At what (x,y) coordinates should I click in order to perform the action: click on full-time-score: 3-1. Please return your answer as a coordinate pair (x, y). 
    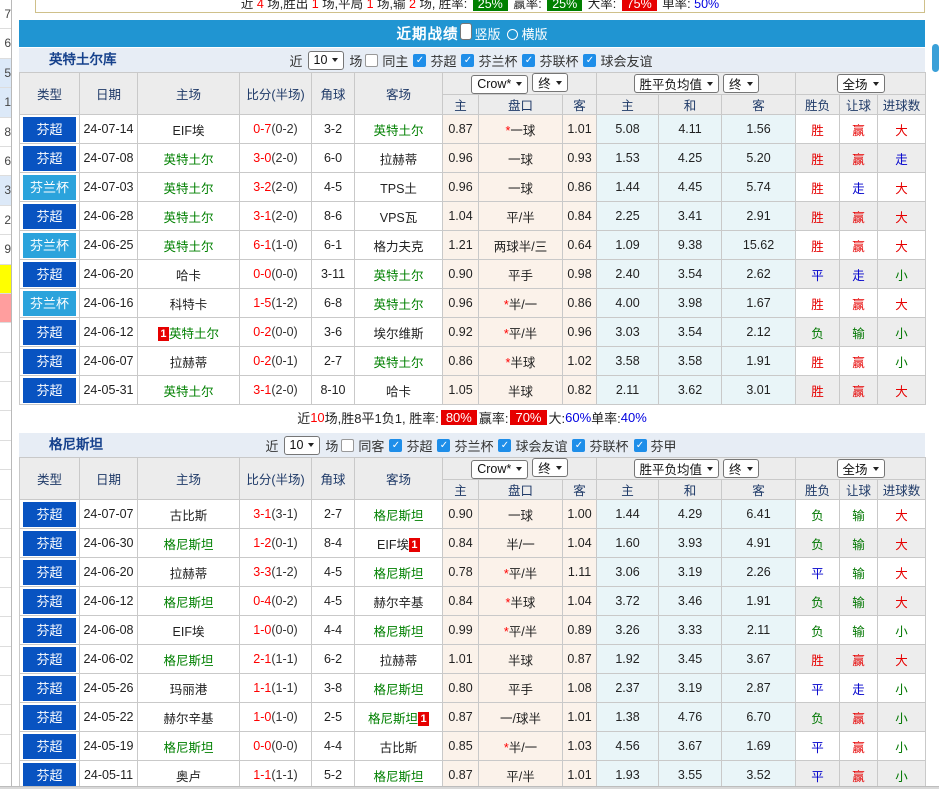
    Looking at the image, I should click on (262, 514).